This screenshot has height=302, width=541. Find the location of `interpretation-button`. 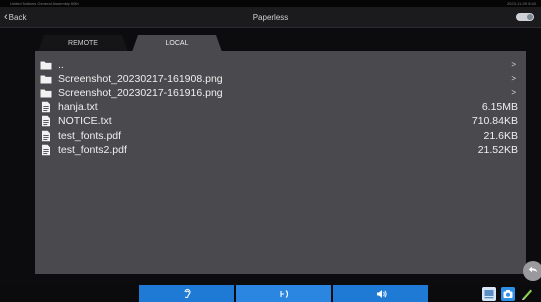

interpretation-button is located at coordinates (283, 293).